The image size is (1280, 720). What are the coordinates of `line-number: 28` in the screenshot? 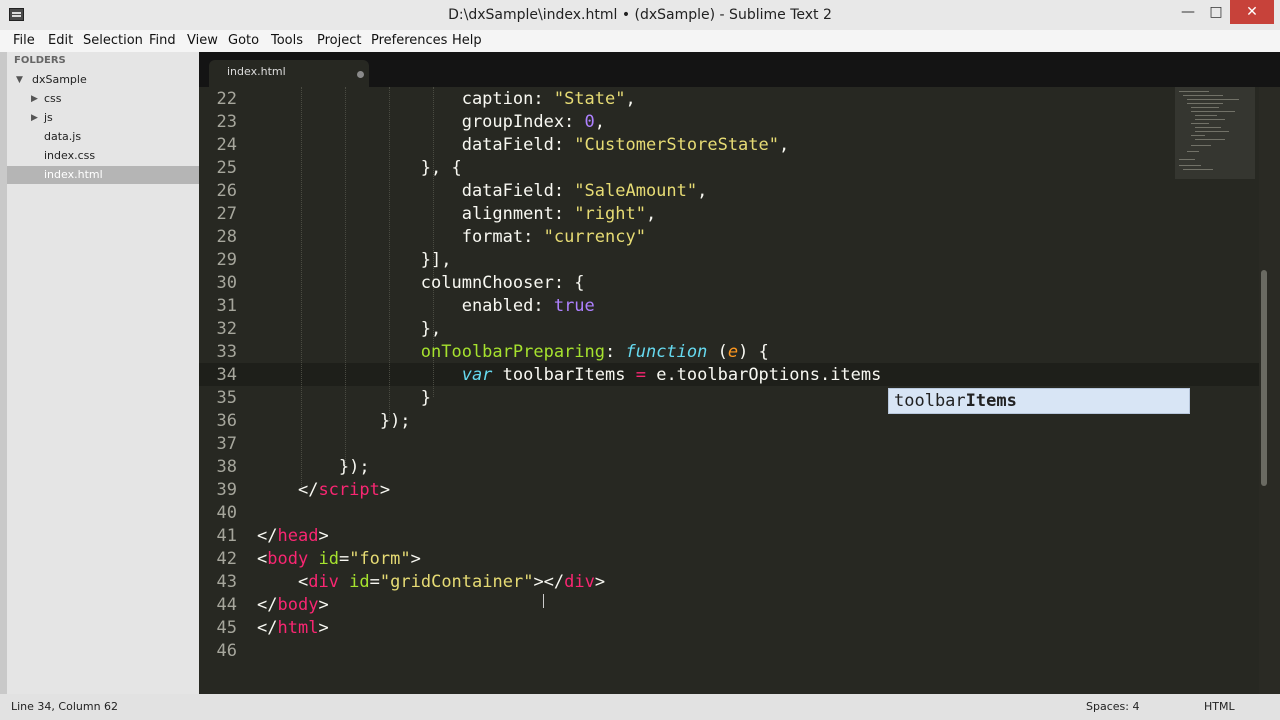 It's located at (226, 237).